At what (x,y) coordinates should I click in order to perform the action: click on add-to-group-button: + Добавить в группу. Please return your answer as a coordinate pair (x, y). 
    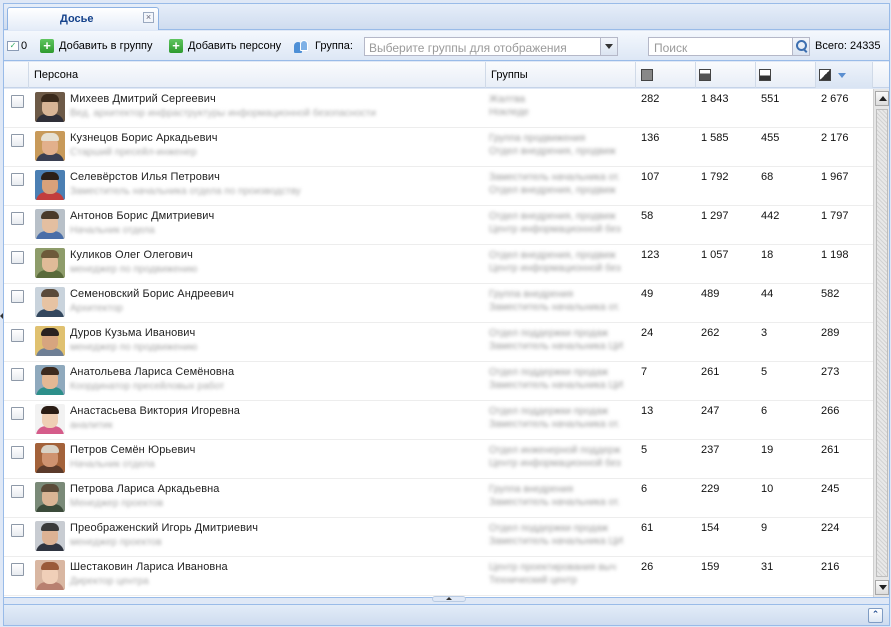
    Looking at the image, I should click on (96, 46).